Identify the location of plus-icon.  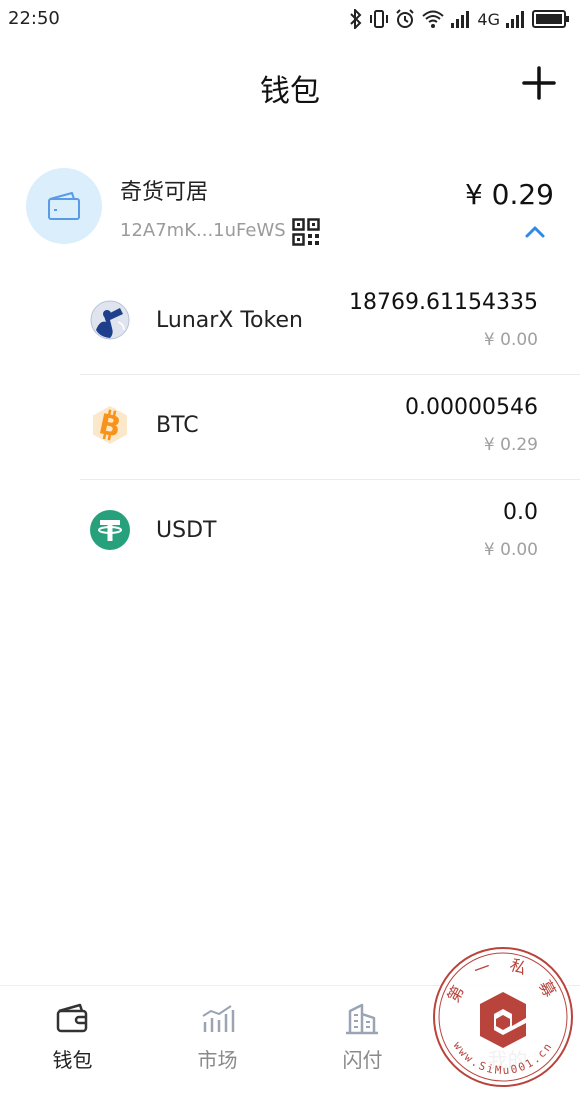
(539, 83).